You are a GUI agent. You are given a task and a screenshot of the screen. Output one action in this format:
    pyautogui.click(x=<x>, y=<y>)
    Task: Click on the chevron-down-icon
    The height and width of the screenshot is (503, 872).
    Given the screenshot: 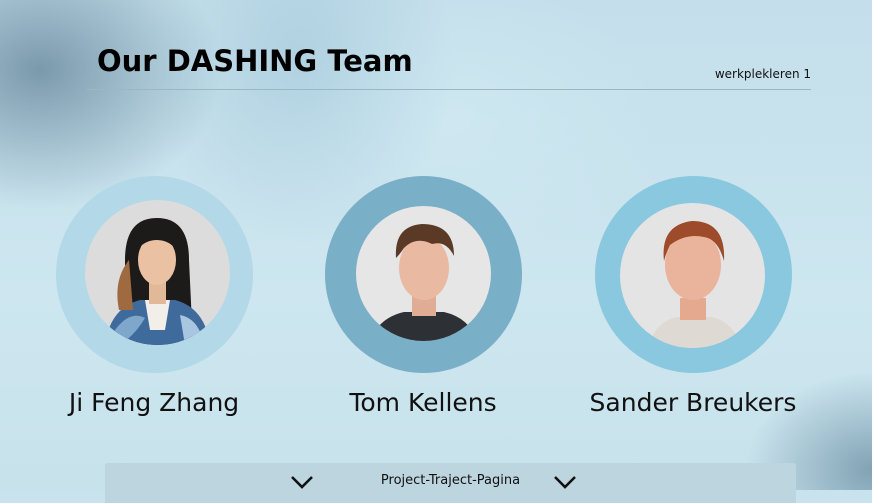 What is the action you would take?
    pyautogui.click(x=565, y=482)
    